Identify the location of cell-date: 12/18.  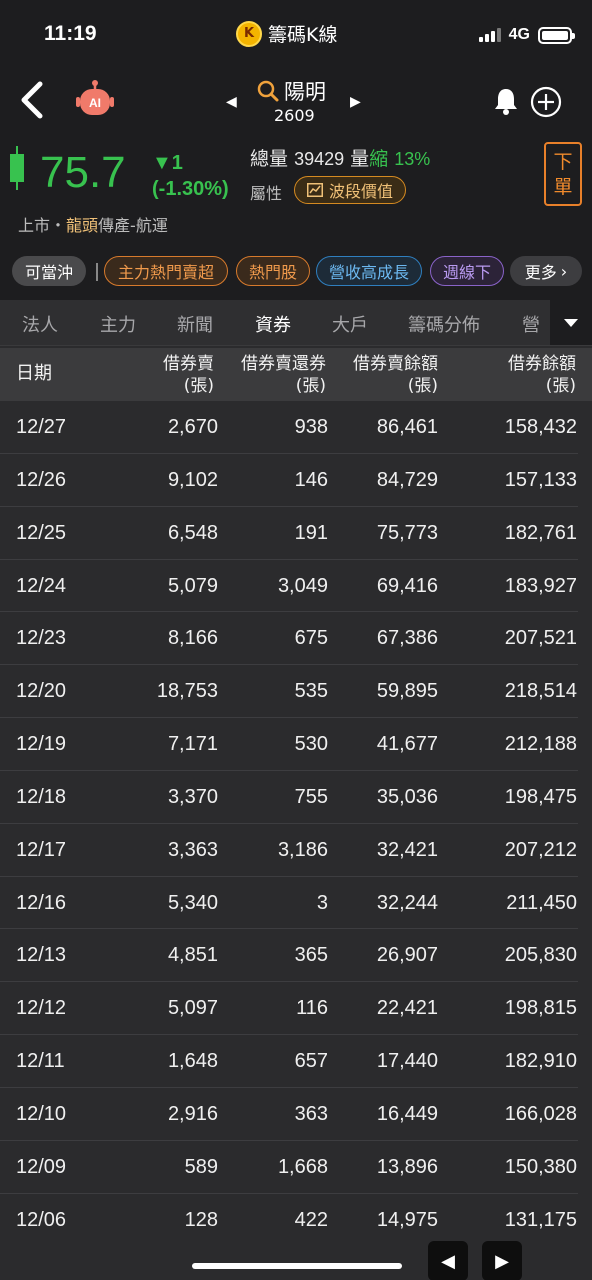
(41, 796).